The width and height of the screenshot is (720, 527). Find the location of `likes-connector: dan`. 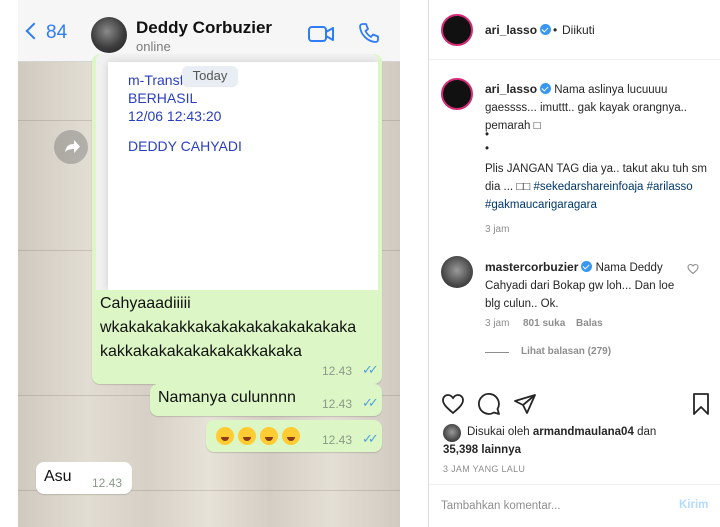

likes-connector: dan is located at coordinates (647, 432).